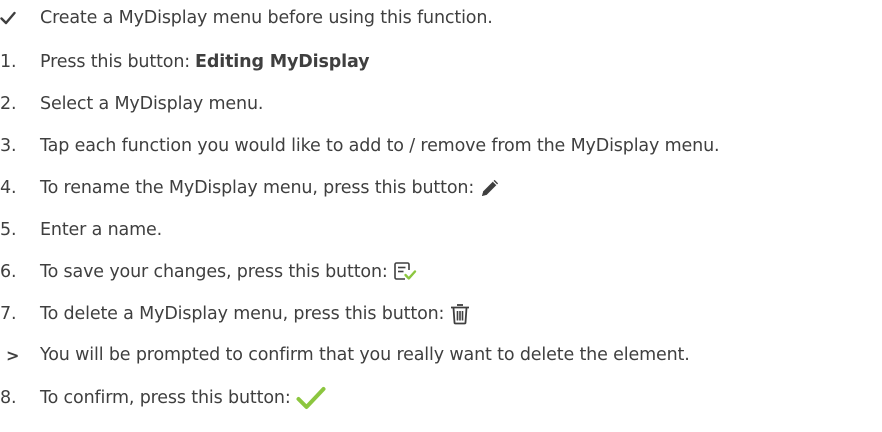 The height and width of the screenshot is (432, 882). I want to click on trash-icon, so click(460, 314).